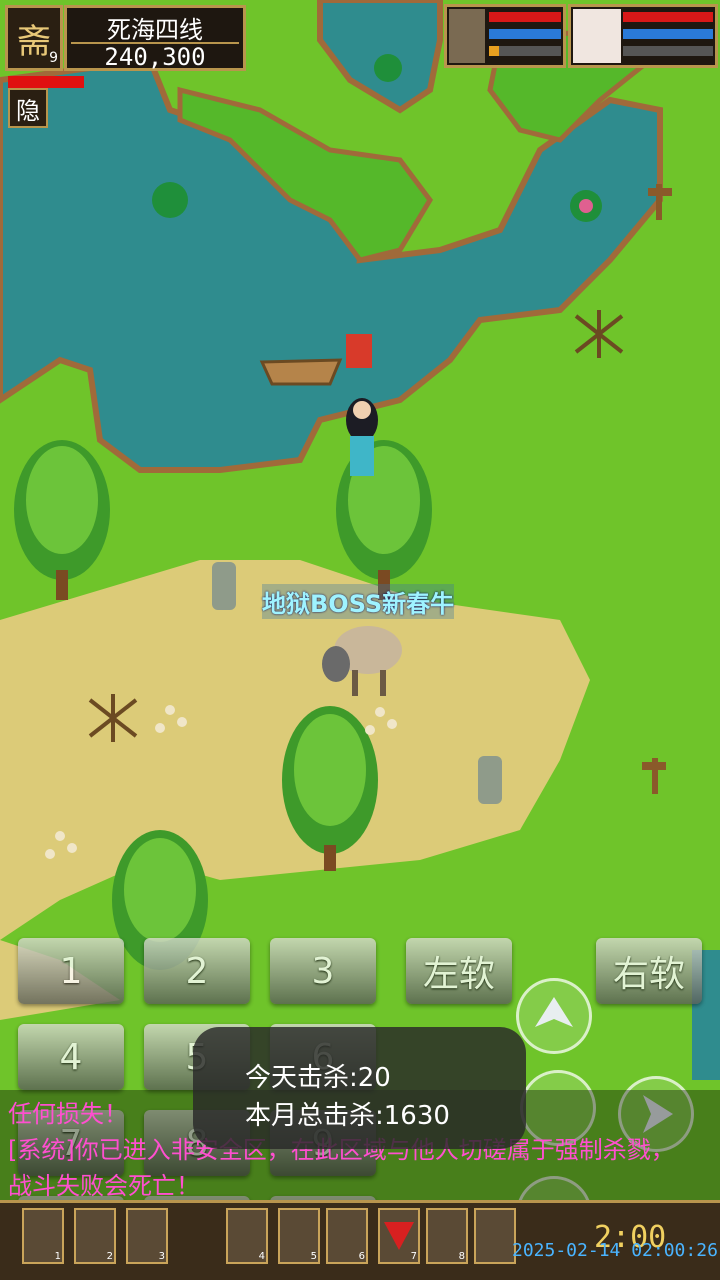 This screenshot has height=1280, width=720. What do you see at coordinates (467, 36) in the screenshot?
I see `pet-portrait` at bounding box center [467, 36].